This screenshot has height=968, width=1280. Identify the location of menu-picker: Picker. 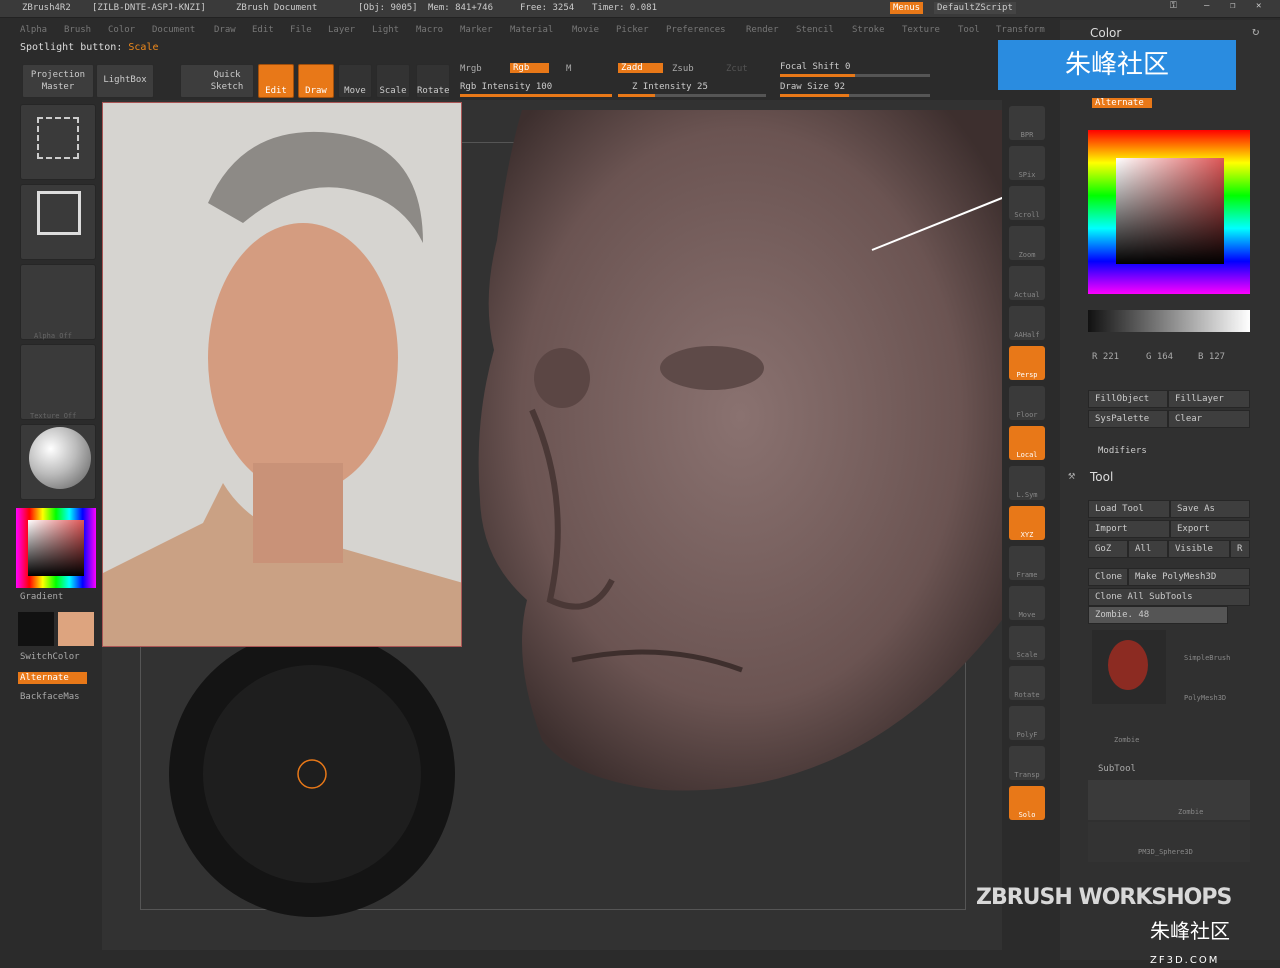
(632, 30).